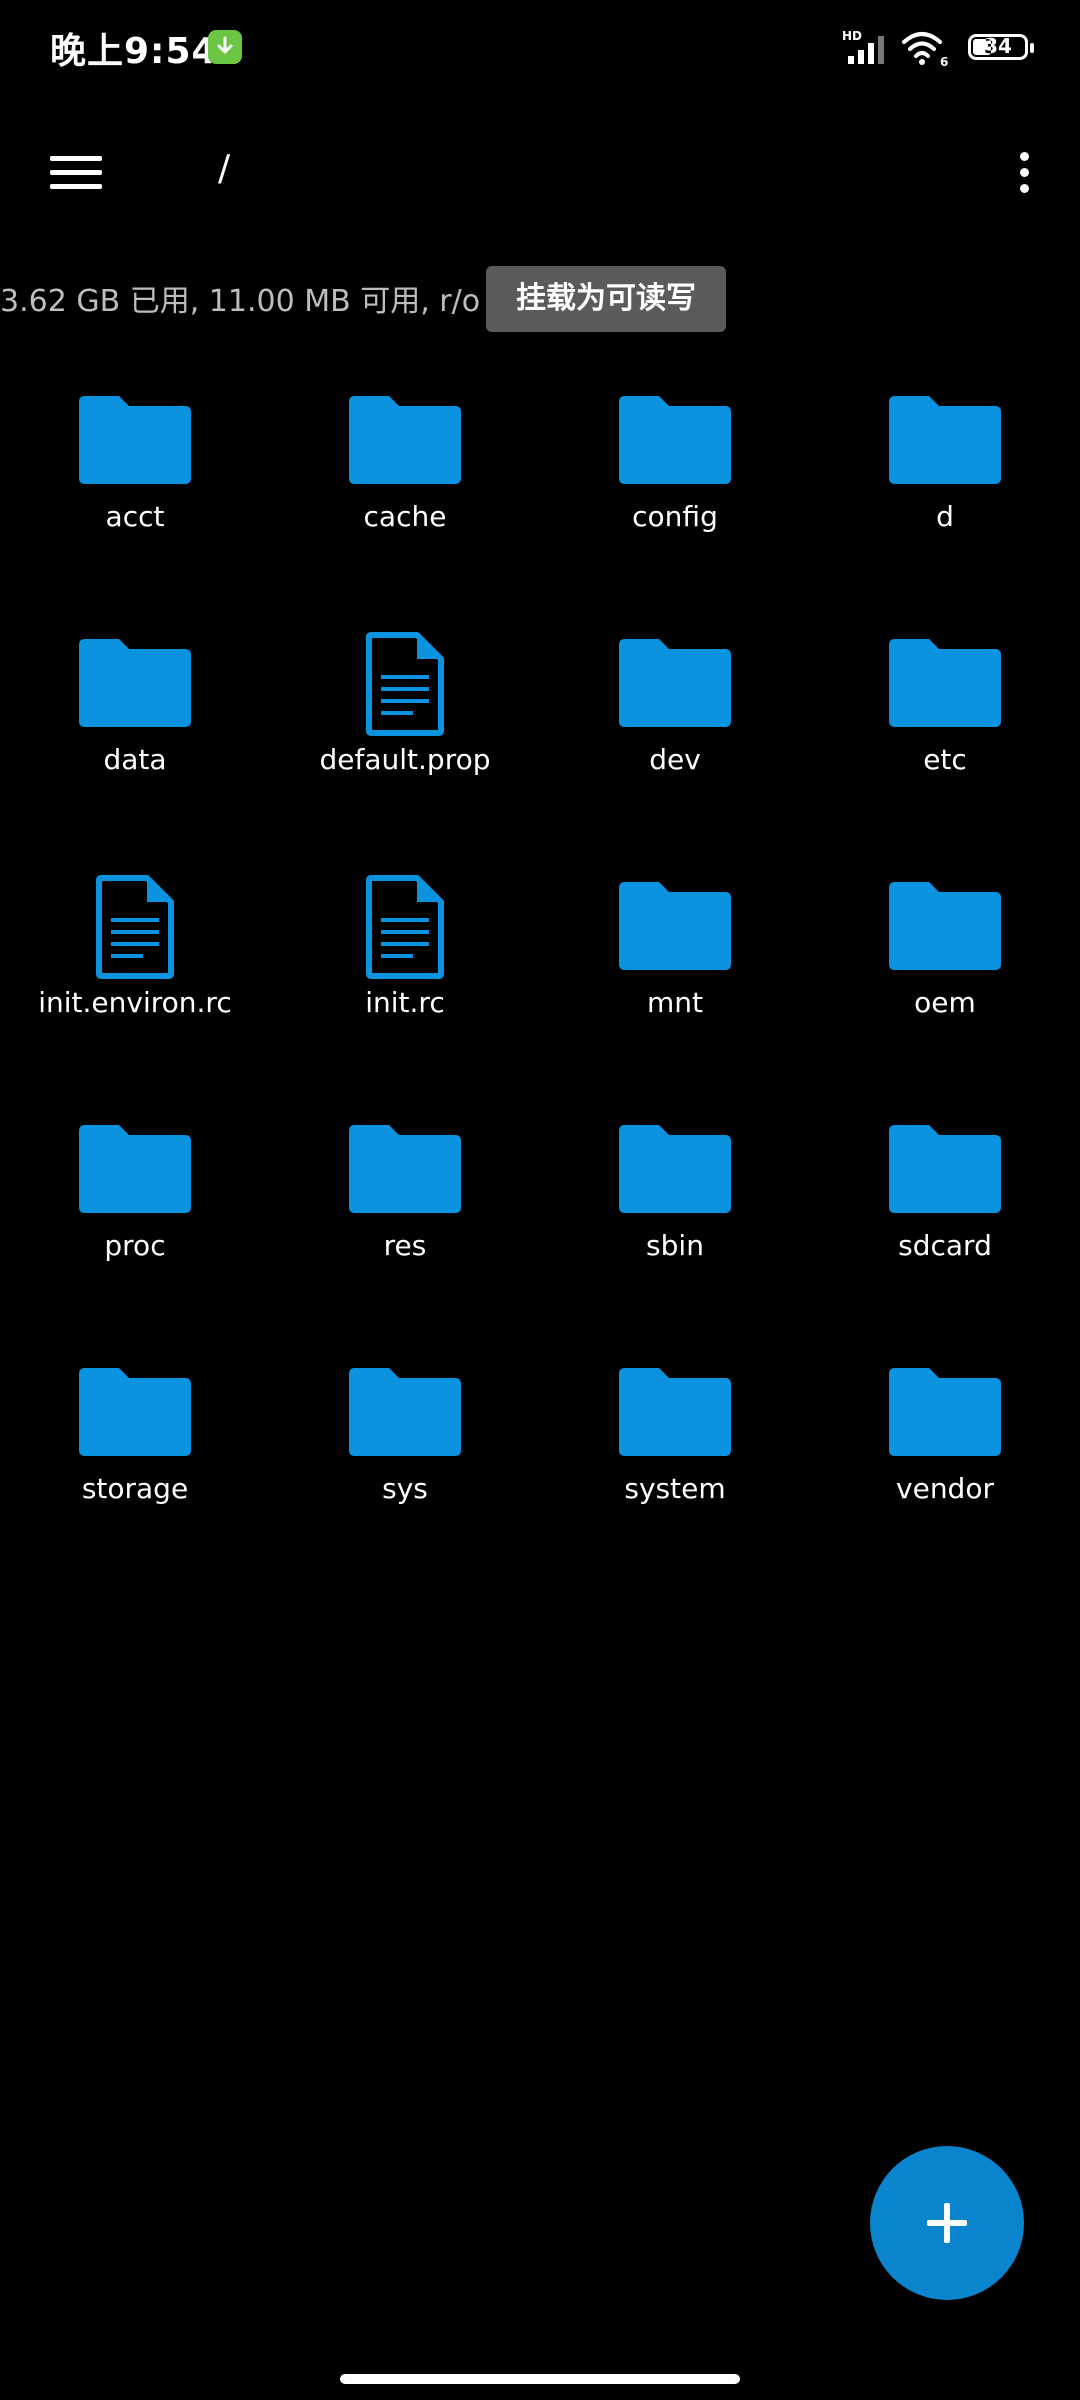  I want to click on file-name: init.environ.rc, so click(135, 1002).